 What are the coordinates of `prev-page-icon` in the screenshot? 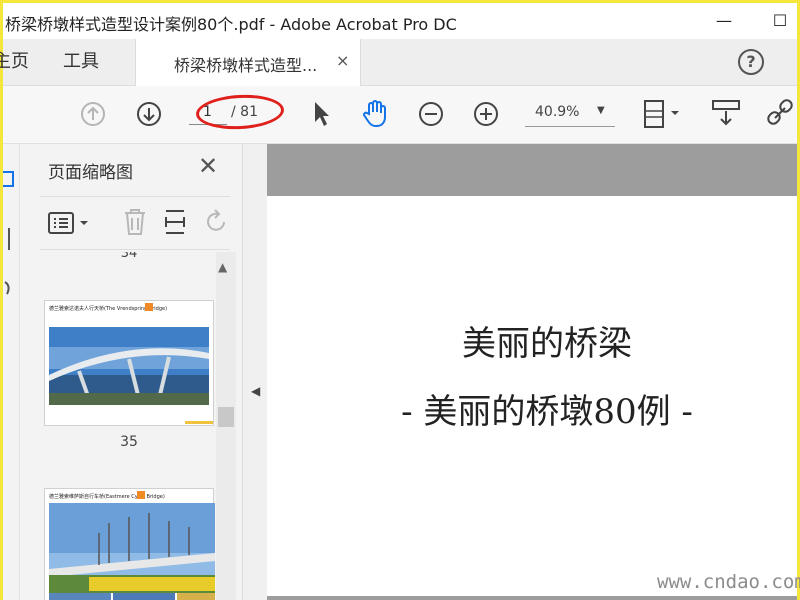 It's located at (93, 114).